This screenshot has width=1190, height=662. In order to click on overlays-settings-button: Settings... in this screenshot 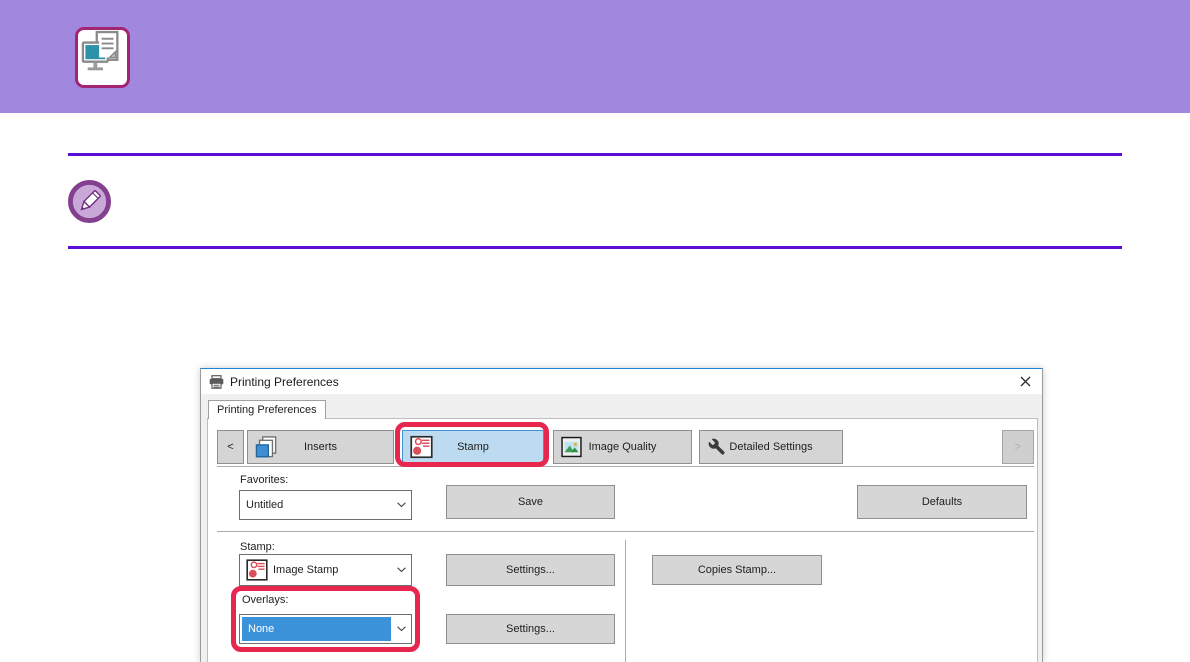, I will do `click(530, 629)`.